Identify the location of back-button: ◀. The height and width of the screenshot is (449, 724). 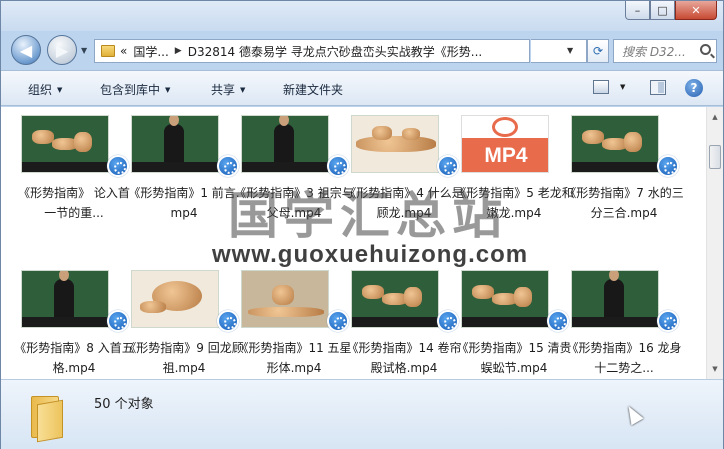
(26, 50).